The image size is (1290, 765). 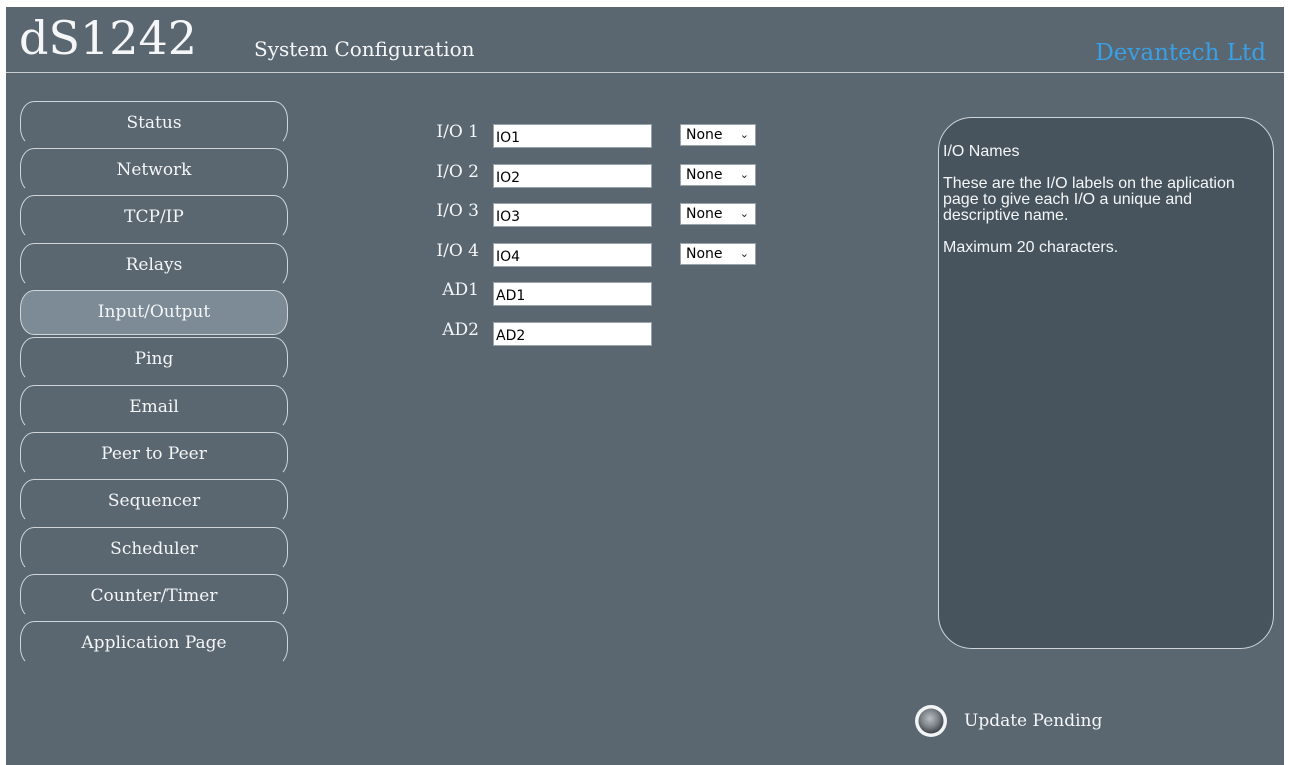 What do you see at coordinates (154, 312) in the screenshot?
I see `nav-input-output: Input/Output` at bounding box center [154, 312].